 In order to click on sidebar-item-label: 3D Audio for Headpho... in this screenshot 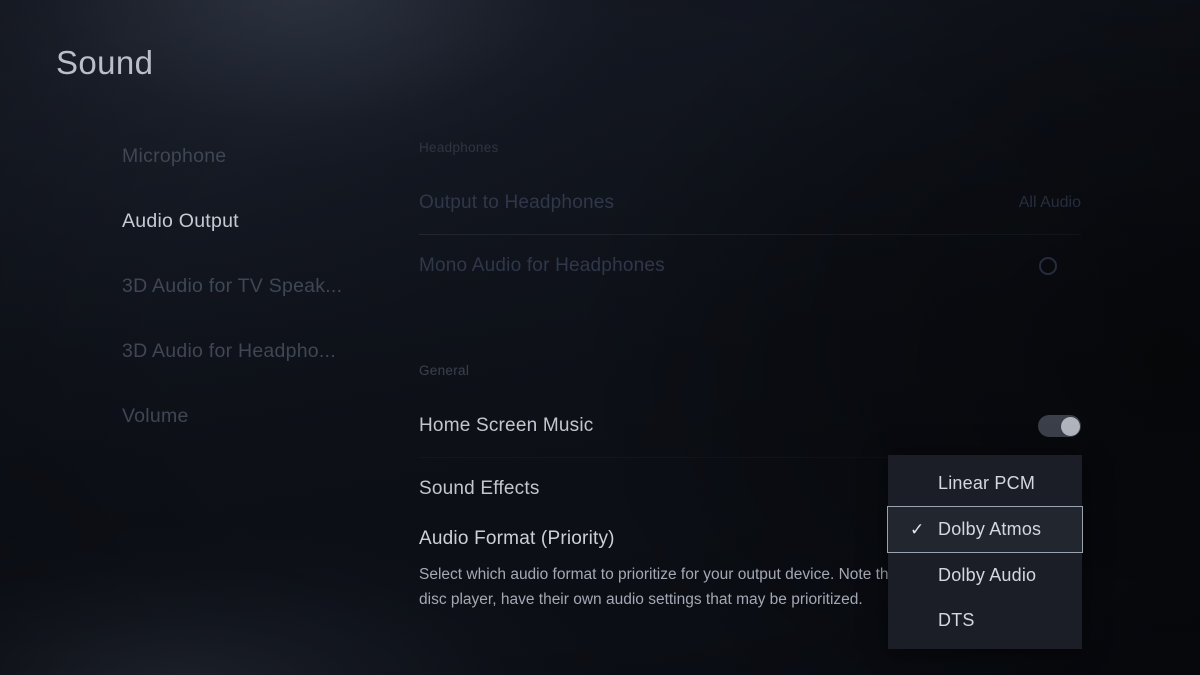, I will do `click(229, 351)`.